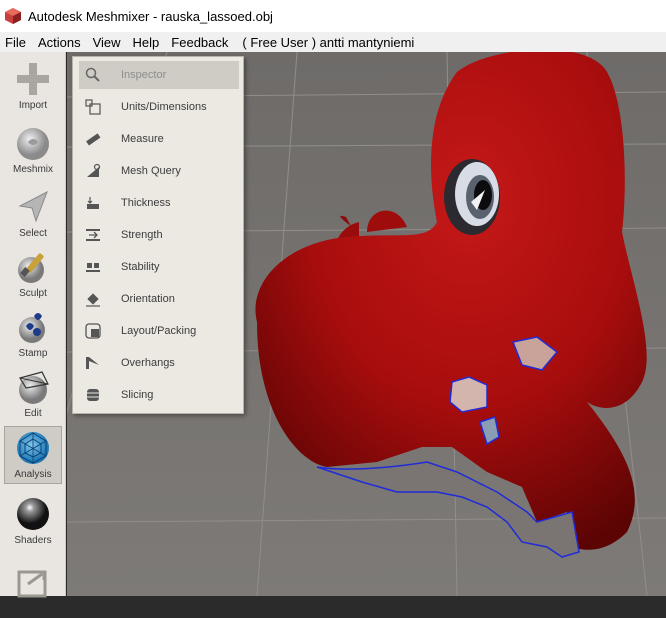  What do you see at coordinates (31, 268) in the screenshot?
I see `sculpt-brush-icon` at bounding box center [31, 268].